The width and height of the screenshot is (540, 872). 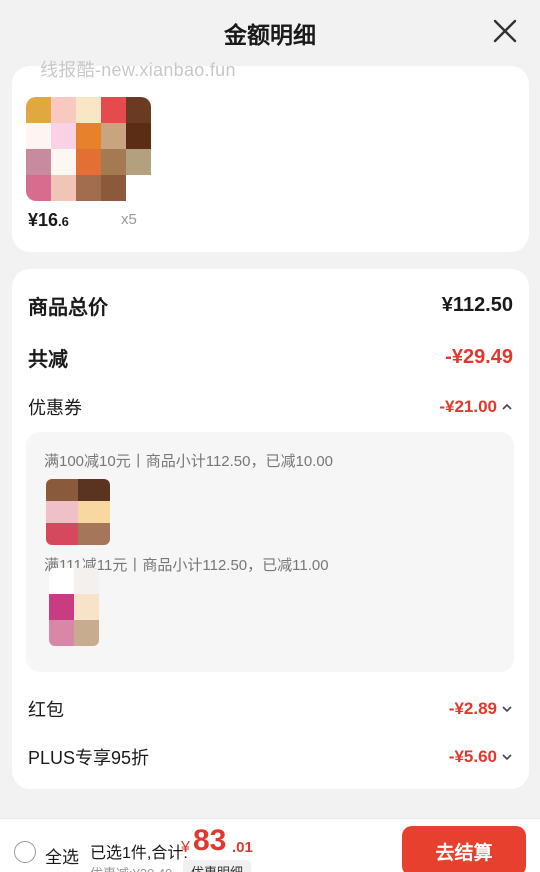 I want to click on plus-row: PLUS专享95折 -¥5.60, so click(x=270, y=757).